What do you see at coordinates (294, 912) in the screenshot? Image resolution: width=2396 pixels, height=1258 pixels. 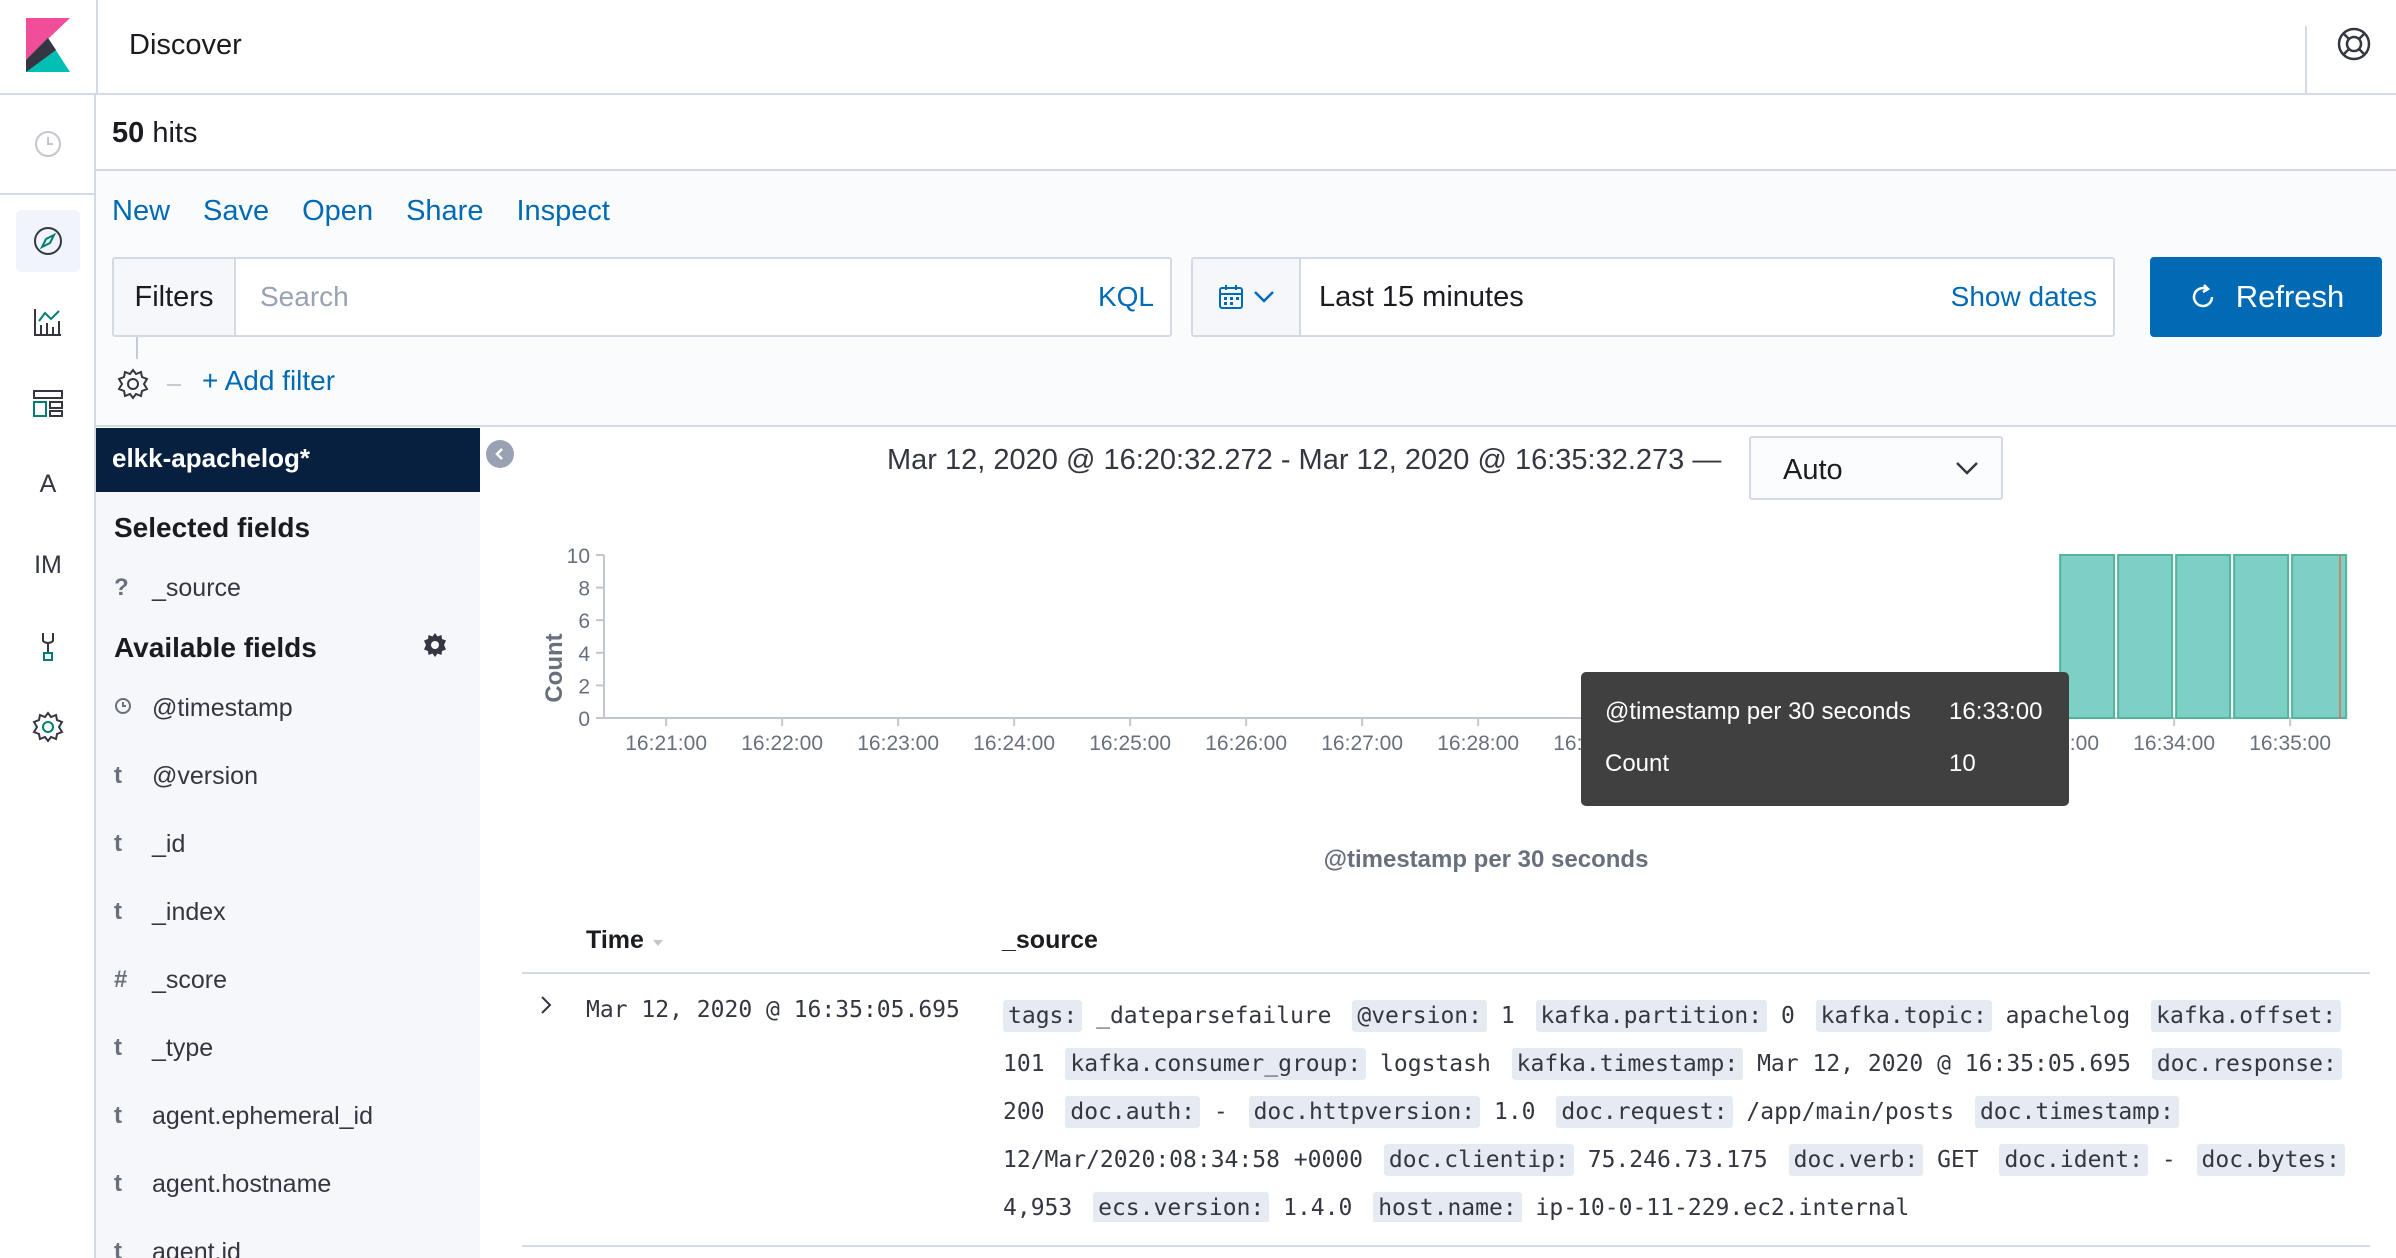 I see `field-item: t _index` at bounding box center [294, 912].